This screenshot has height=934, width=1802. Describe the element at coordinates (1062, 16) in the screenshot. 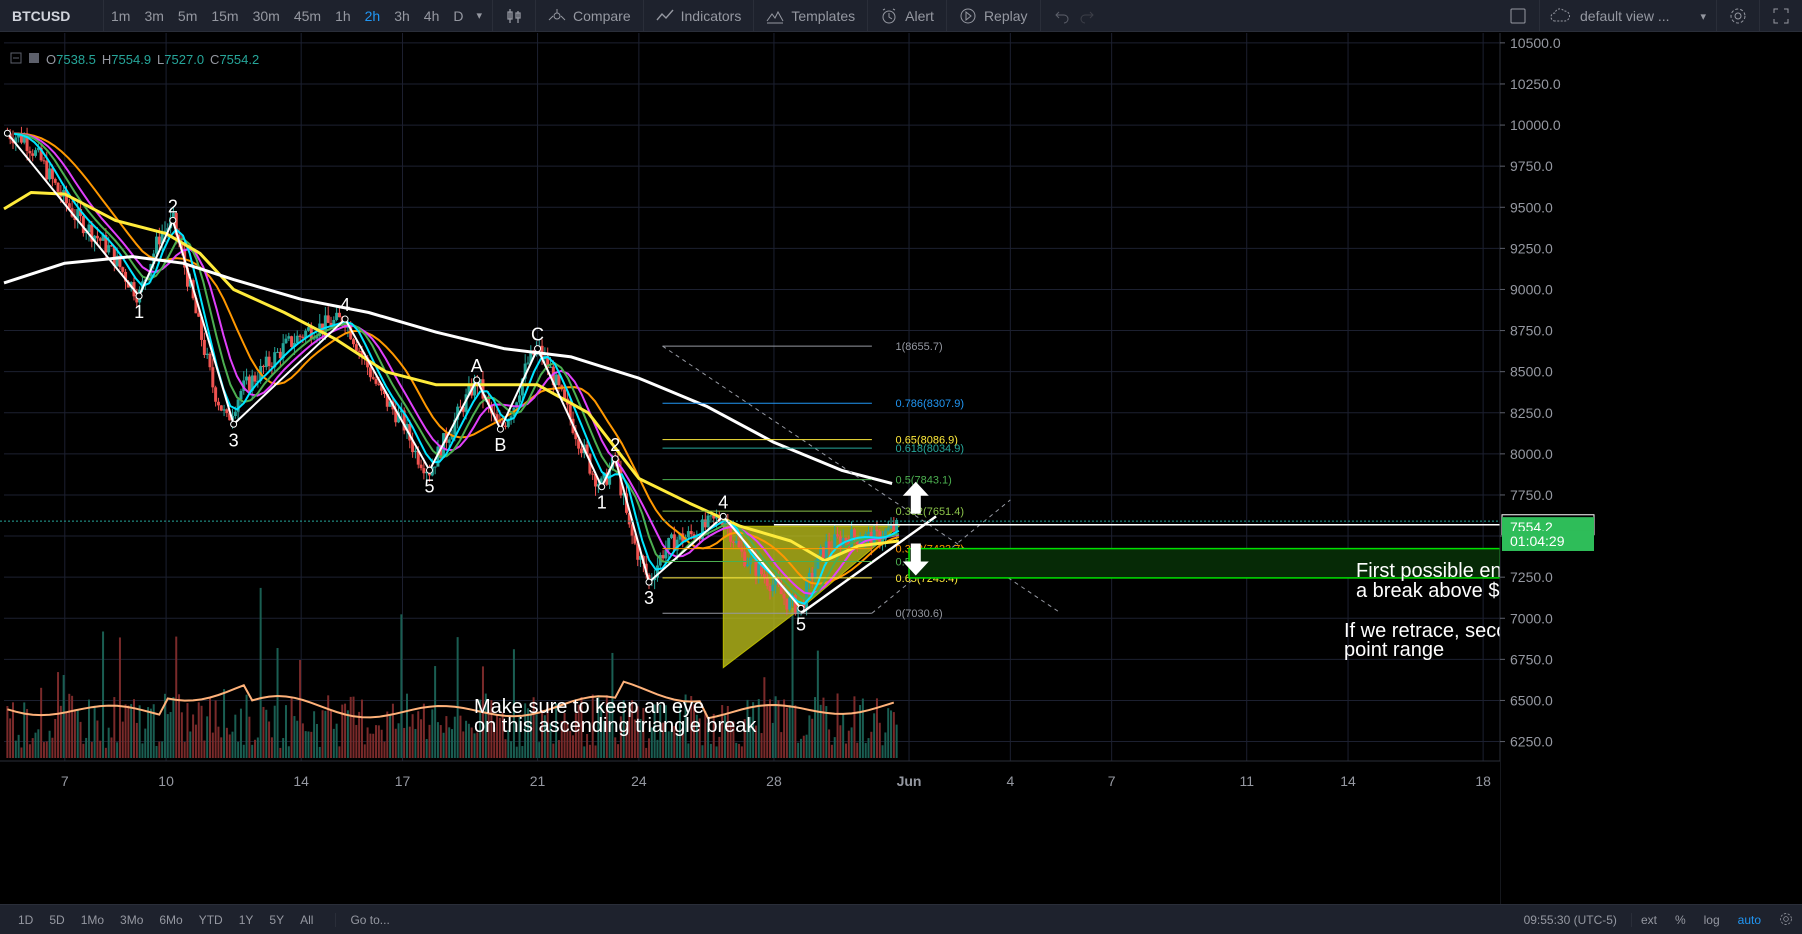

I see `undo-icon` at that location.